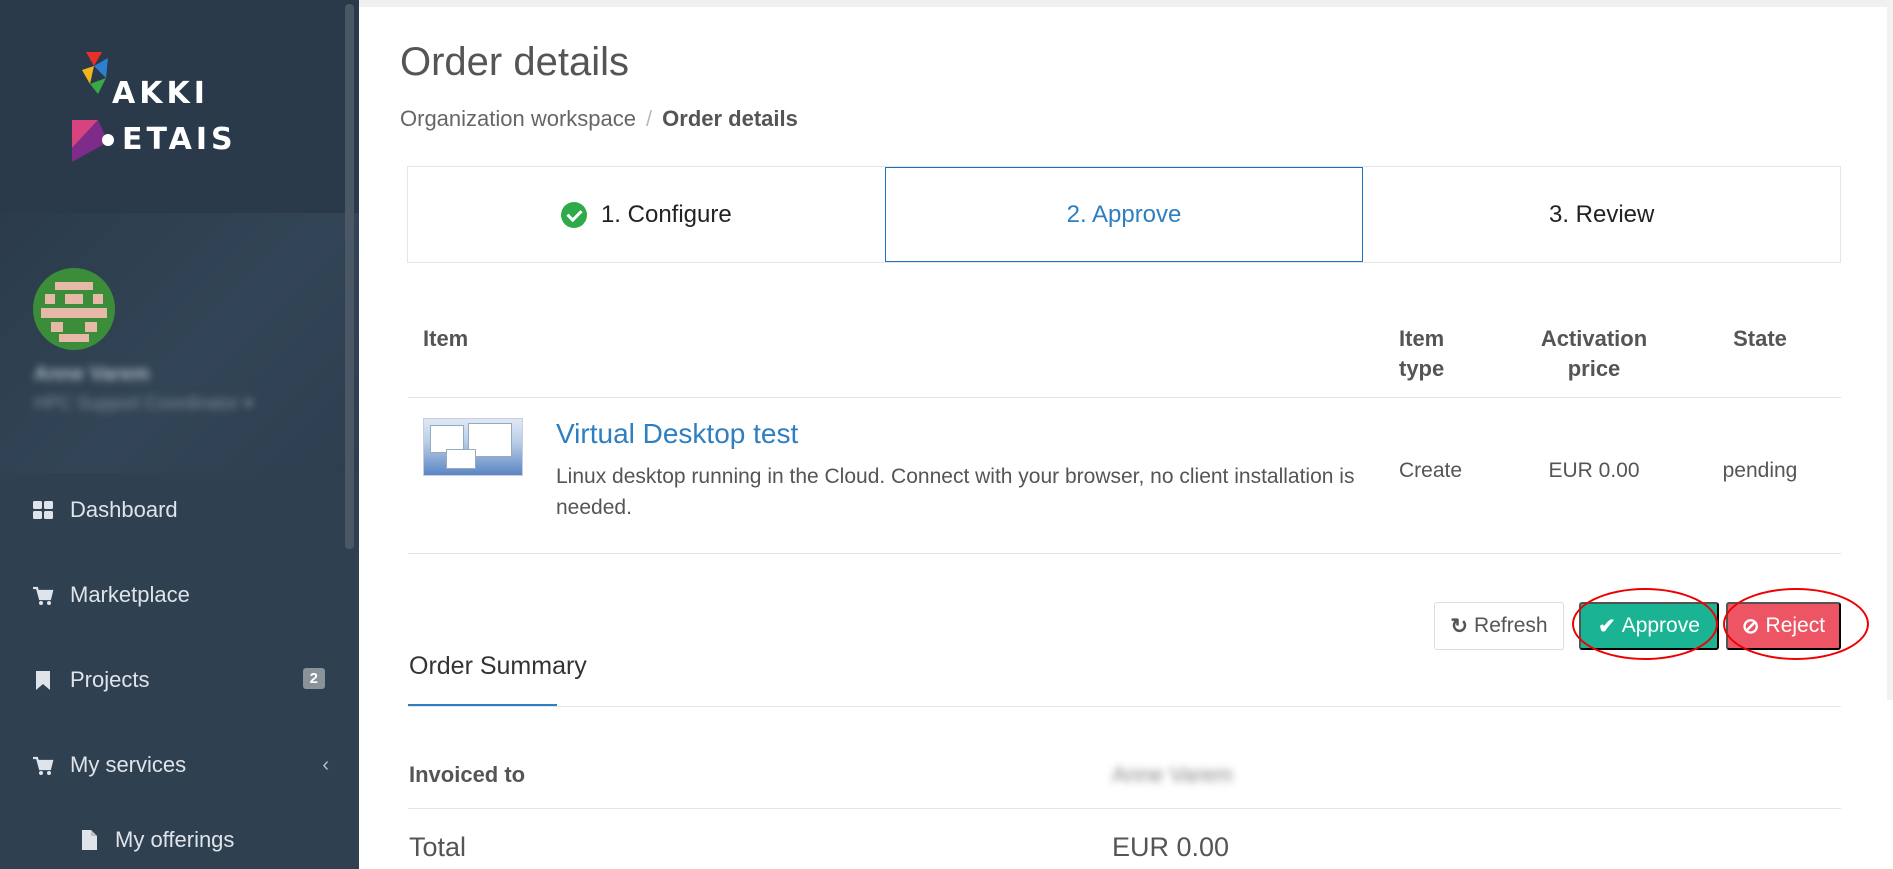 The width and height of the screenshot is (1893, 869). I want to click on header-state: State, so click(1760, 355).